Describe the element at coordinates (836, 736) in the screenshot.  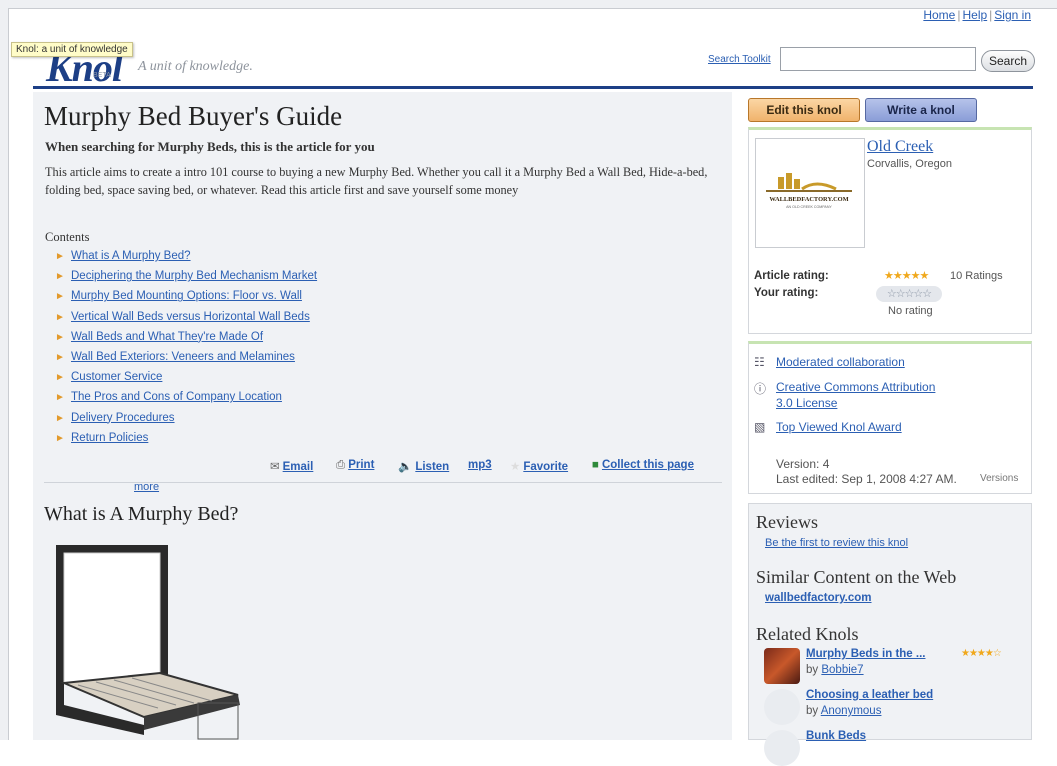
I see `related-knol-title: Bunk Beds` at that location.